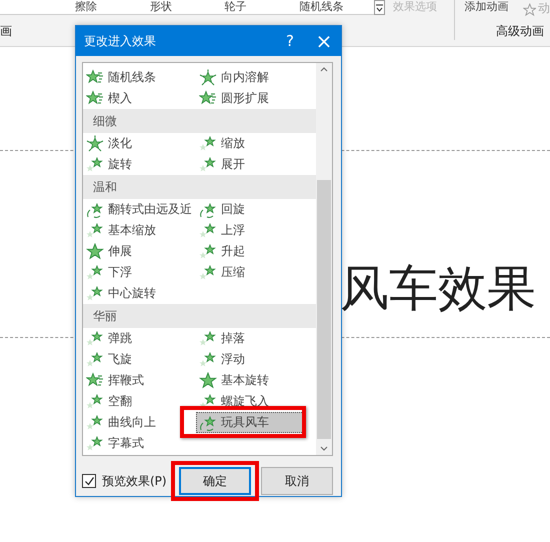 The width and height of the screenshot is (550, 542). I want to click on effect-item: 翻转式由远及近, so click(140, 209).